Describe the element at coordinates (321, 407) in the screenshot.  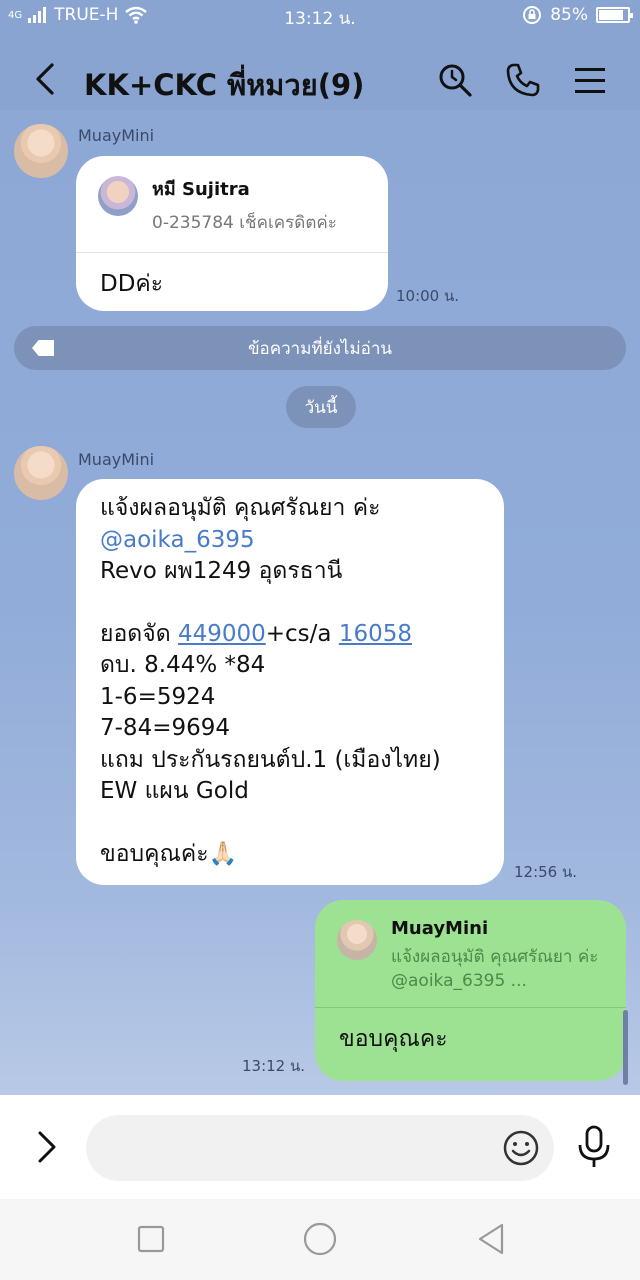
I see `date-chip: วันนี้` at that location.